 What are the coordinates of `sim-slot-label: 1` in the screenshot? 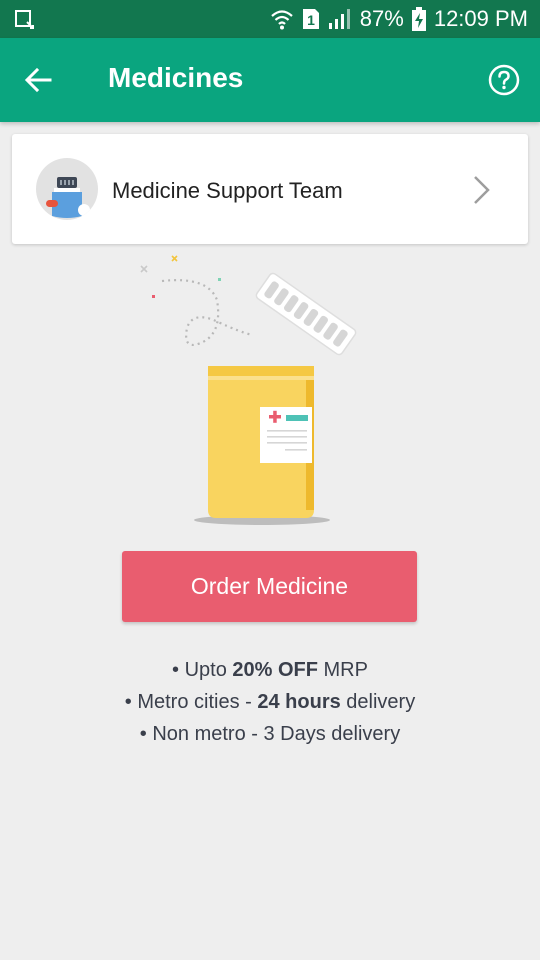 It's located at (311, 20).